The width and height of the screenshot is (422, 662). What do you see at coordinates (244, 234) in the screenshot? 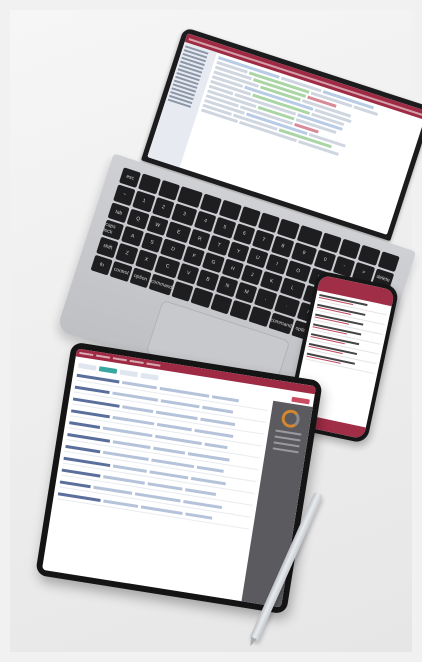
I see `keyboard-key: 6` at bounding box center [244, 234].